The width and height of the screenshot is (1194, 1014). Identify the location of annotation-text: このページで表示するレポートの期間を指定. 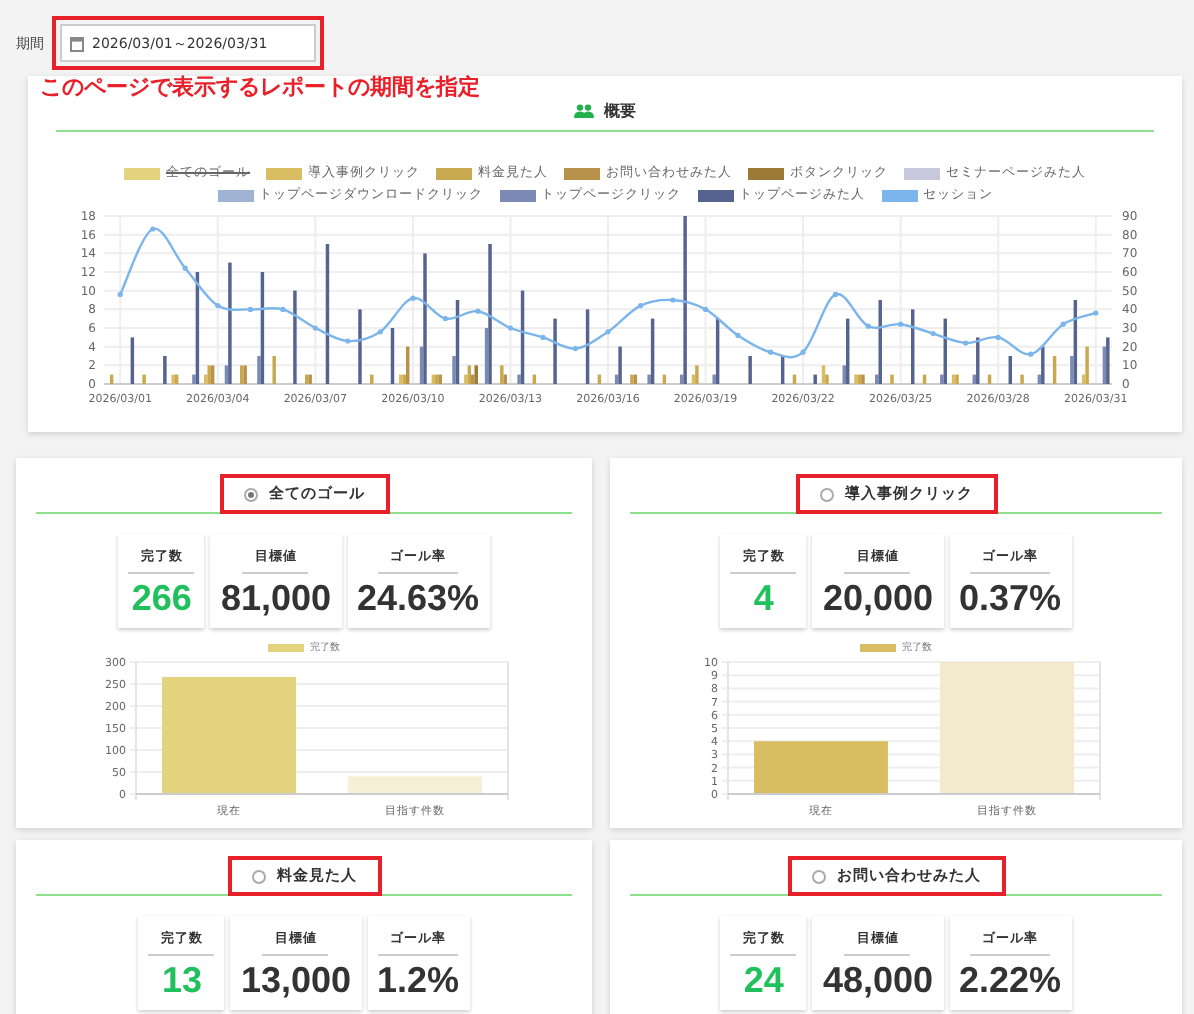
(260, 87).